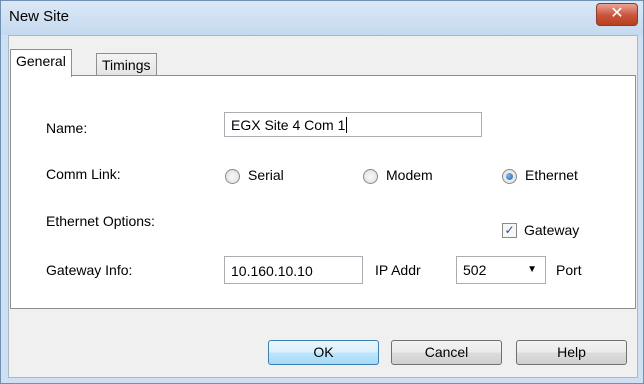  I want to click on gateway-checkbox: ✓, so click(509, 230).